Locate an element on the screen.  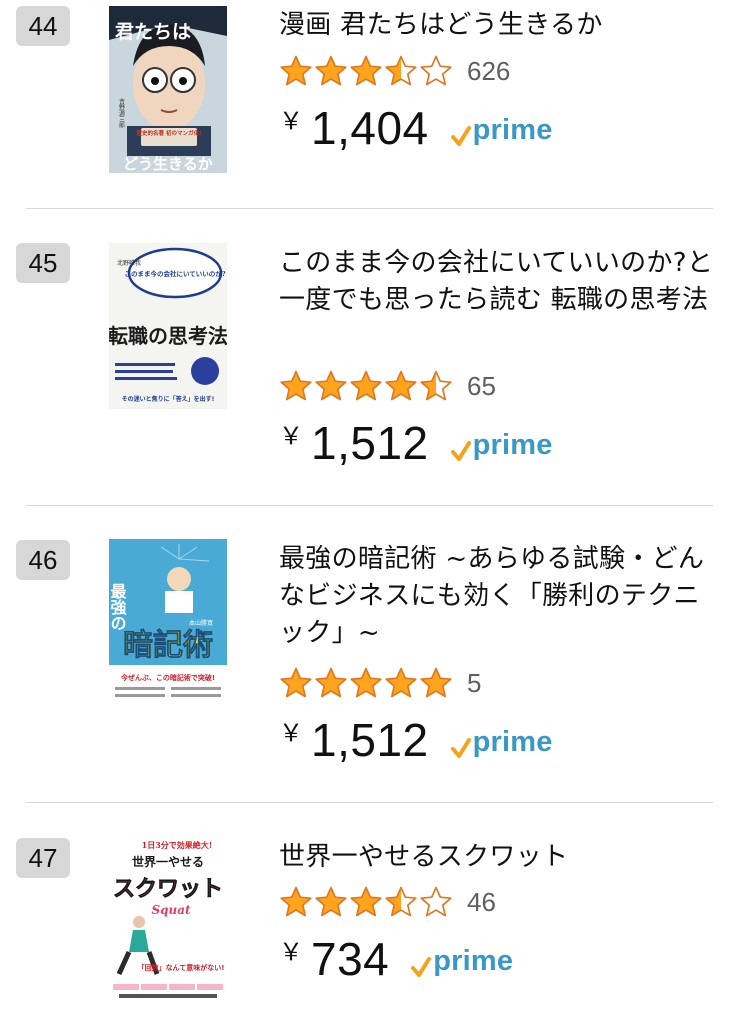
cover-title-text: 君たちは is located at coordinates (153, 32).